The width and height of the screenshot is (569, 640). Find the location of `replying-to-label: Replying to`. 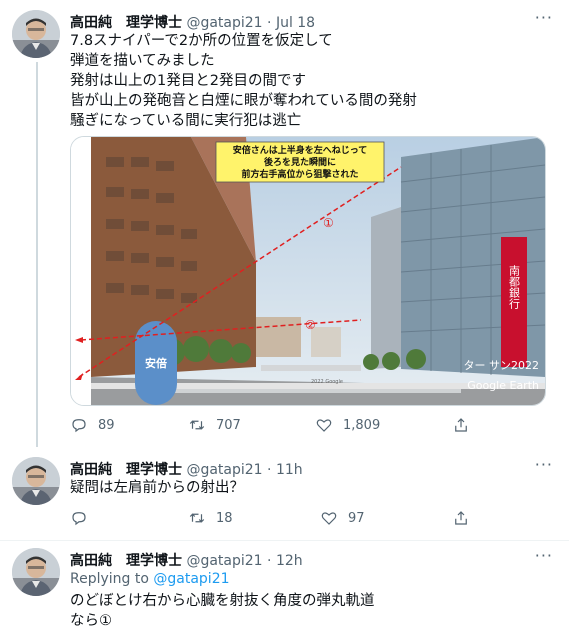

replying-to-label: Replying to is located at coordinates (109, 579).